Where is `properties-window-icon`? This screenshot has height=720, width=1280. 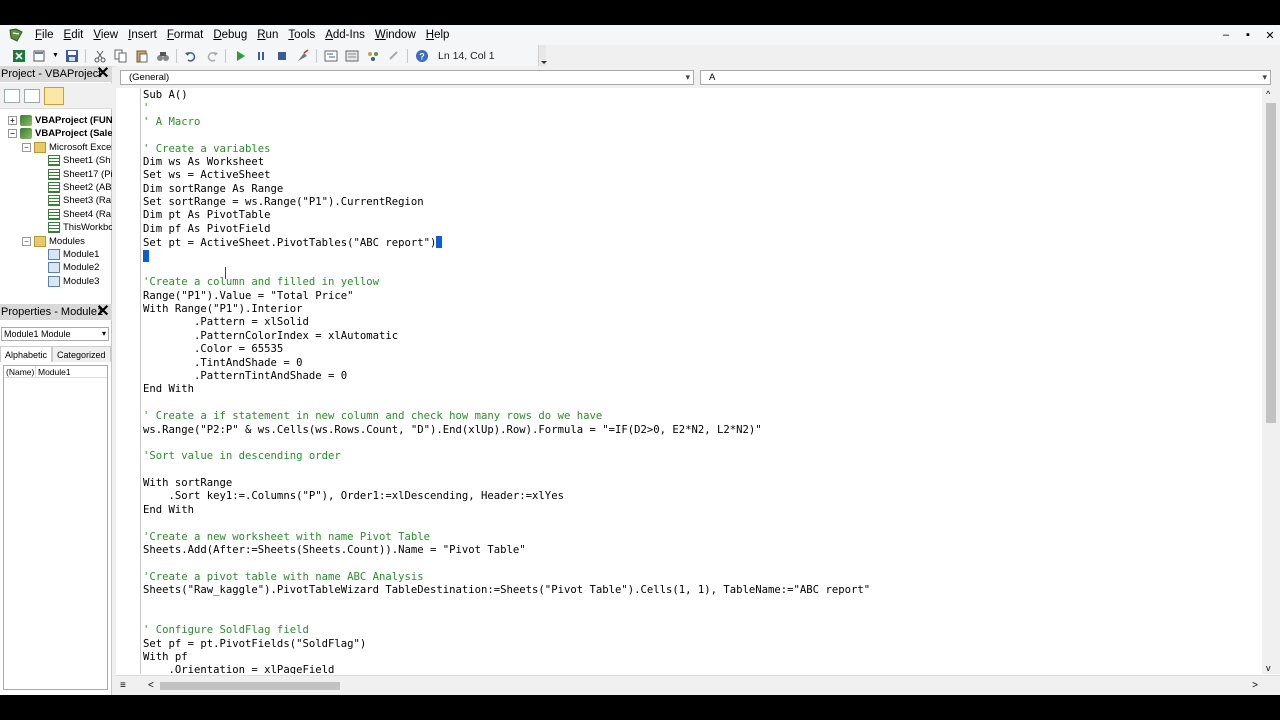
properties-window-icon is located at coordinates (352, 56).